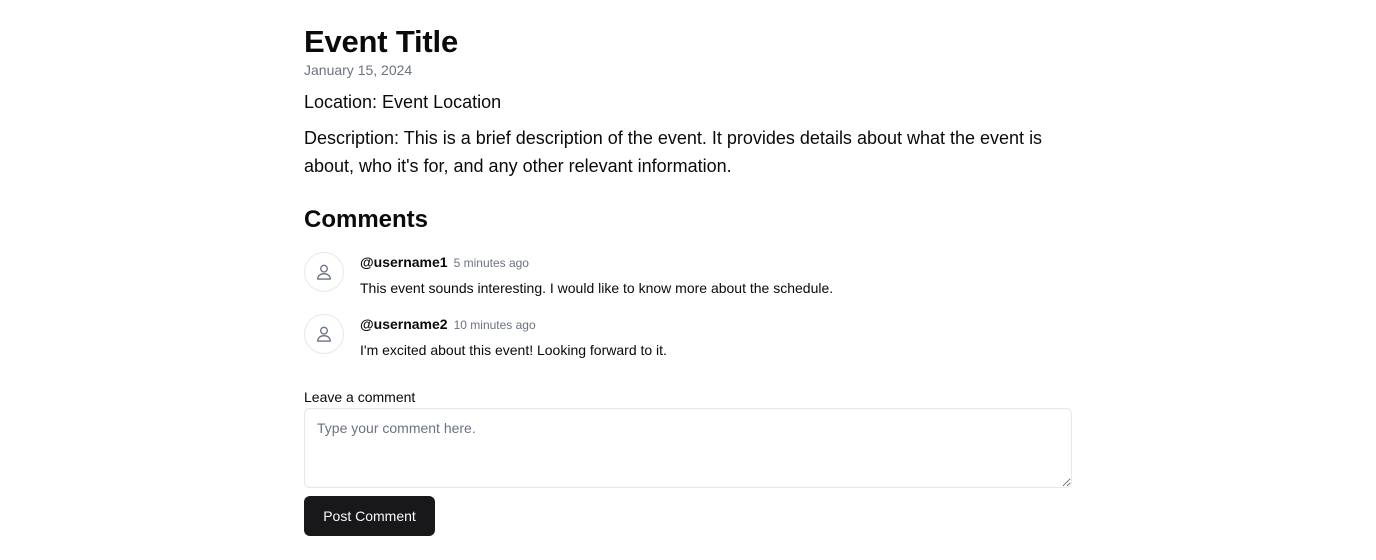 The width and height of the screenshot is (1376, 560). Describe the element at coordinates (491, 263) in the screenshot. I see `comment-timestamp: 5 minutes ago` at that location.